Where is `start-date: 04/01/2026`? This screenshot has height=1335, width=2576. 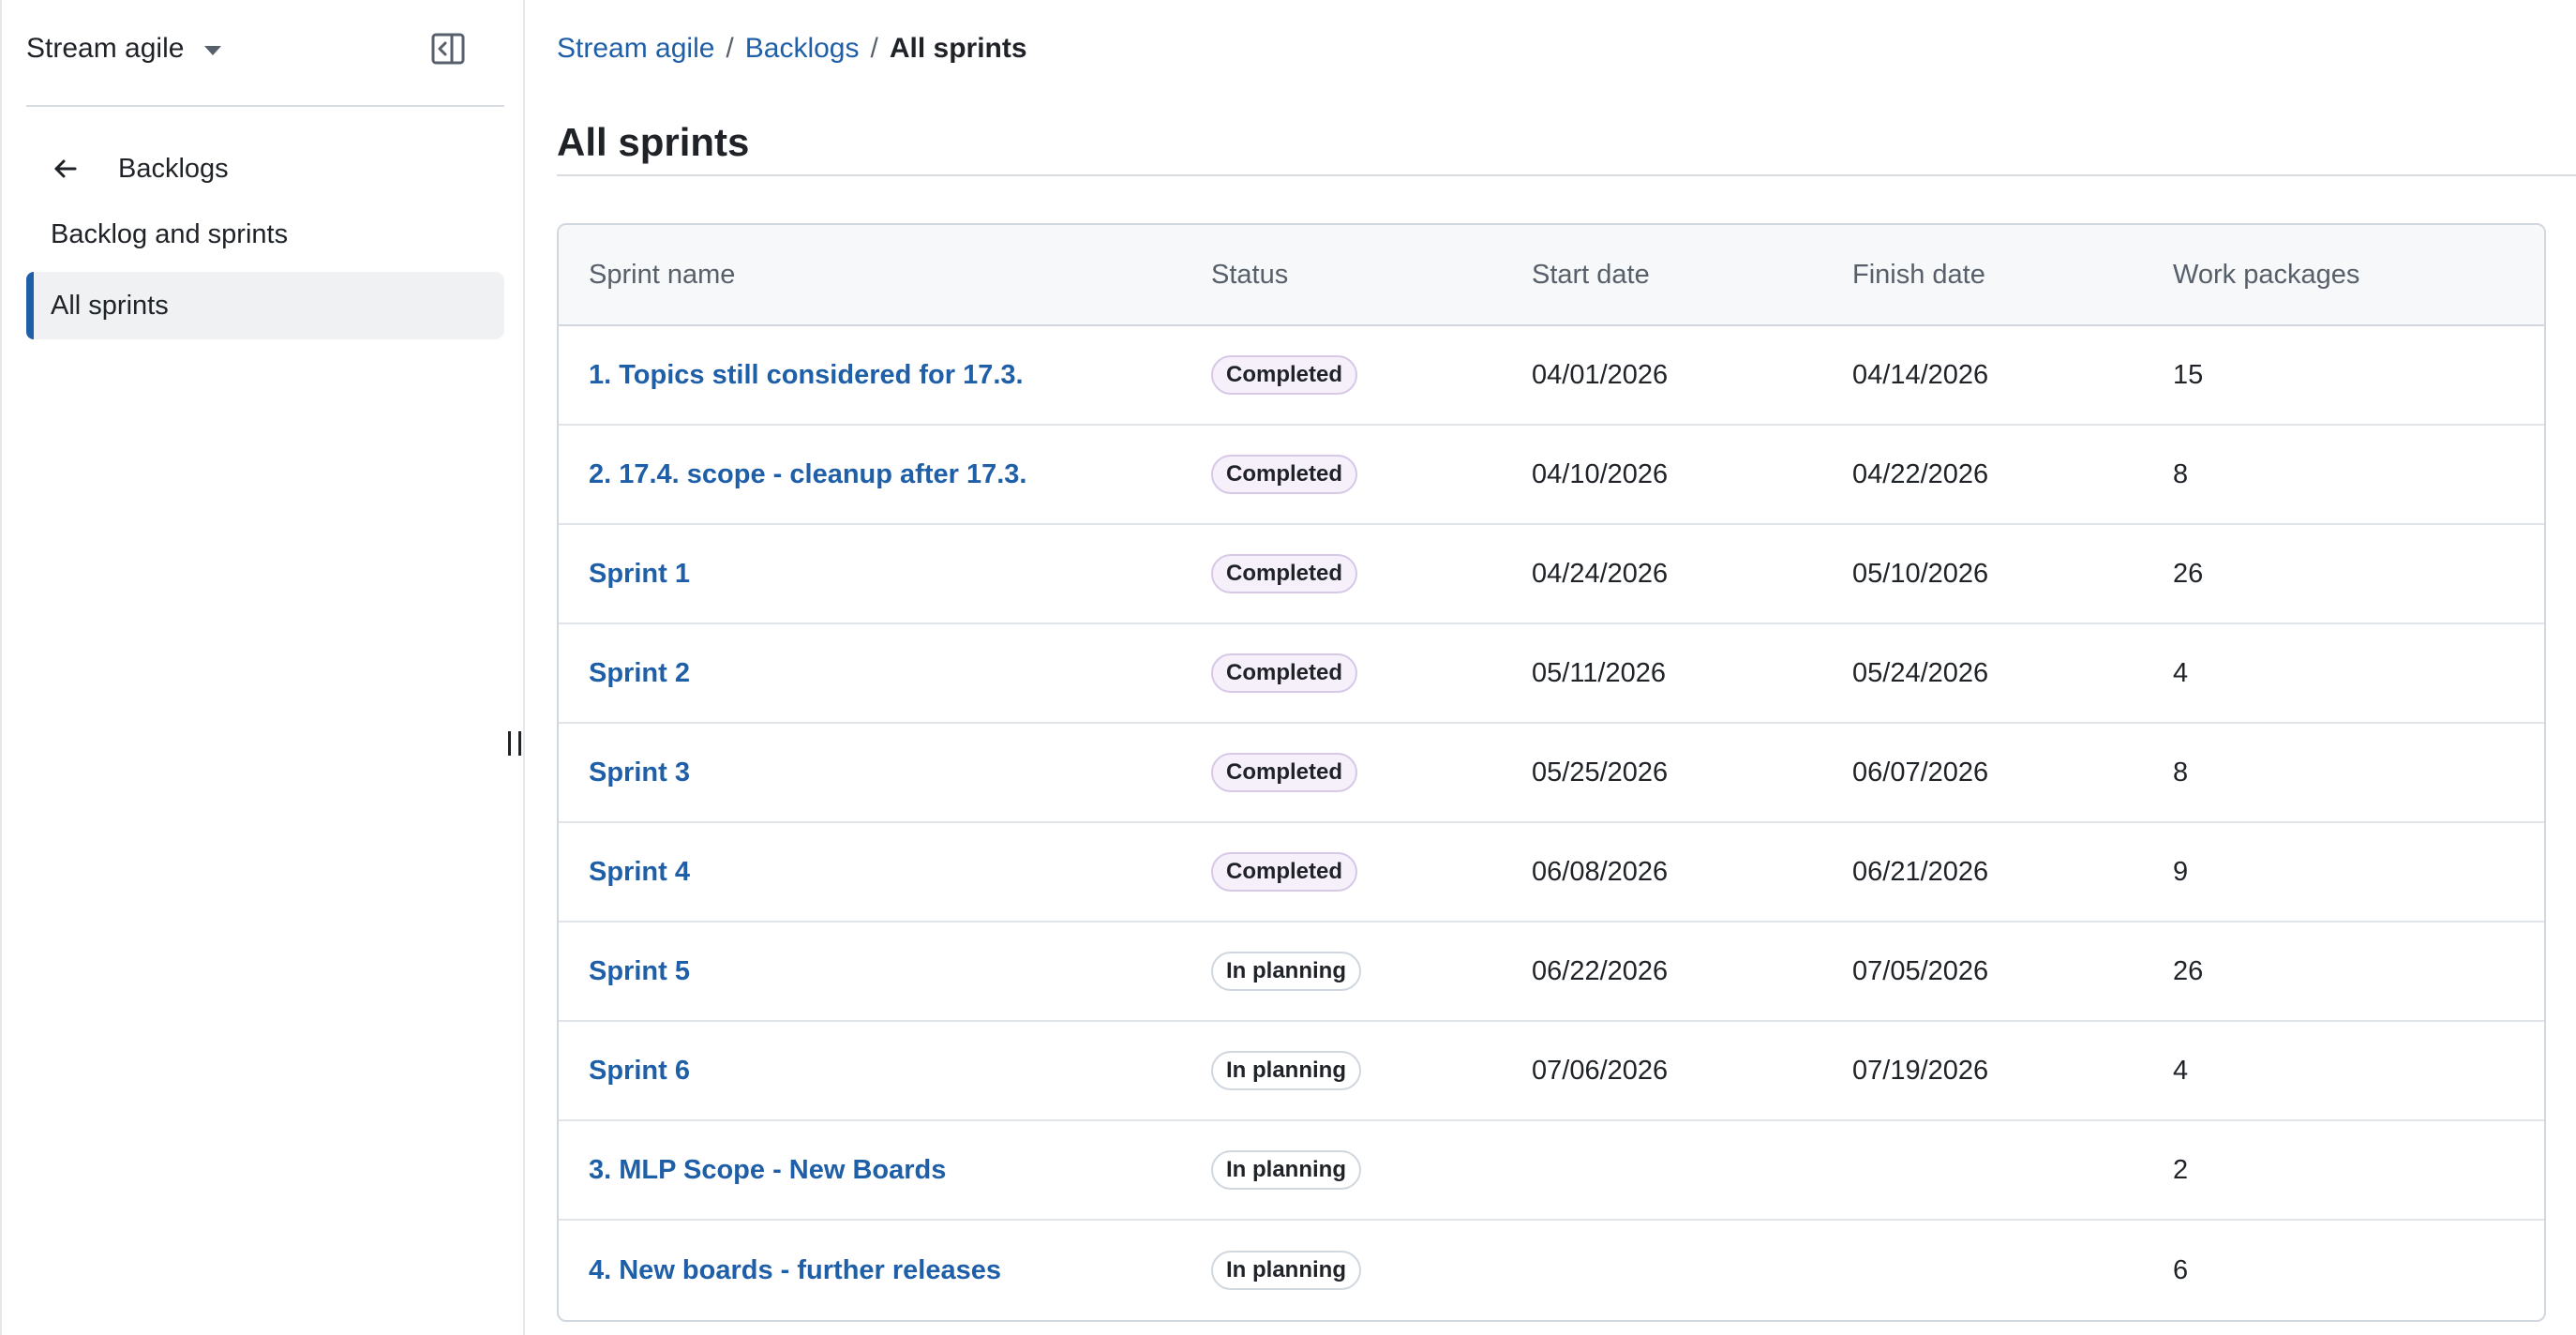
start-date: 04/01/2026 is located at coordinates (1601, 374).